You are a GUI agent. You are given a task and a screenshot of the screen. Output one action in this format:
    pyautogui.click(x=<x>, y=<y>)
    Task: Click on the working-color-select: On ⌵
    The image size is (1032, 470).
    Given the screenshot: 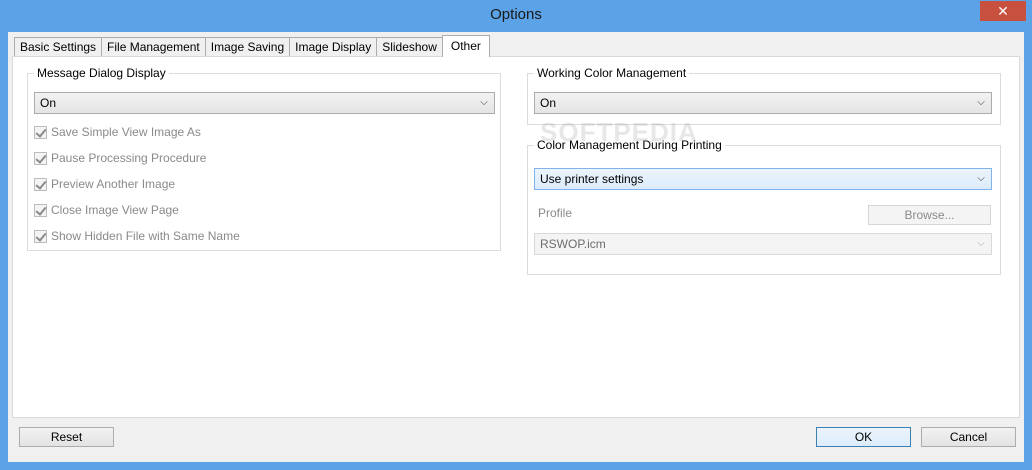 What is the action you would take?
    pyautogui.click(x=763, y=103)
    